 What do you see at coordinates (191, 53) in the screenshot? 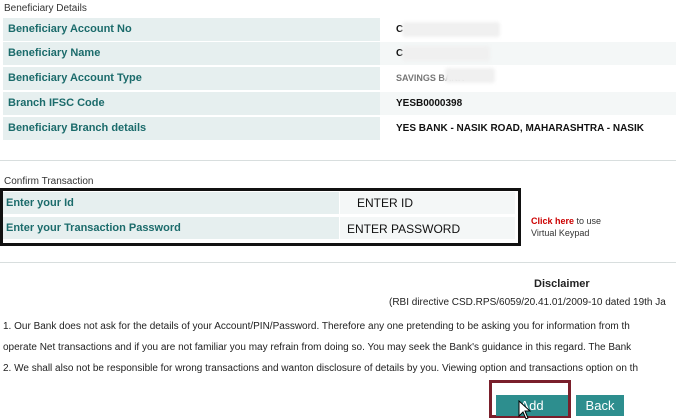
I see `beneficiary-name-label: Beneficiary Name` at bounding box center [191, 53].